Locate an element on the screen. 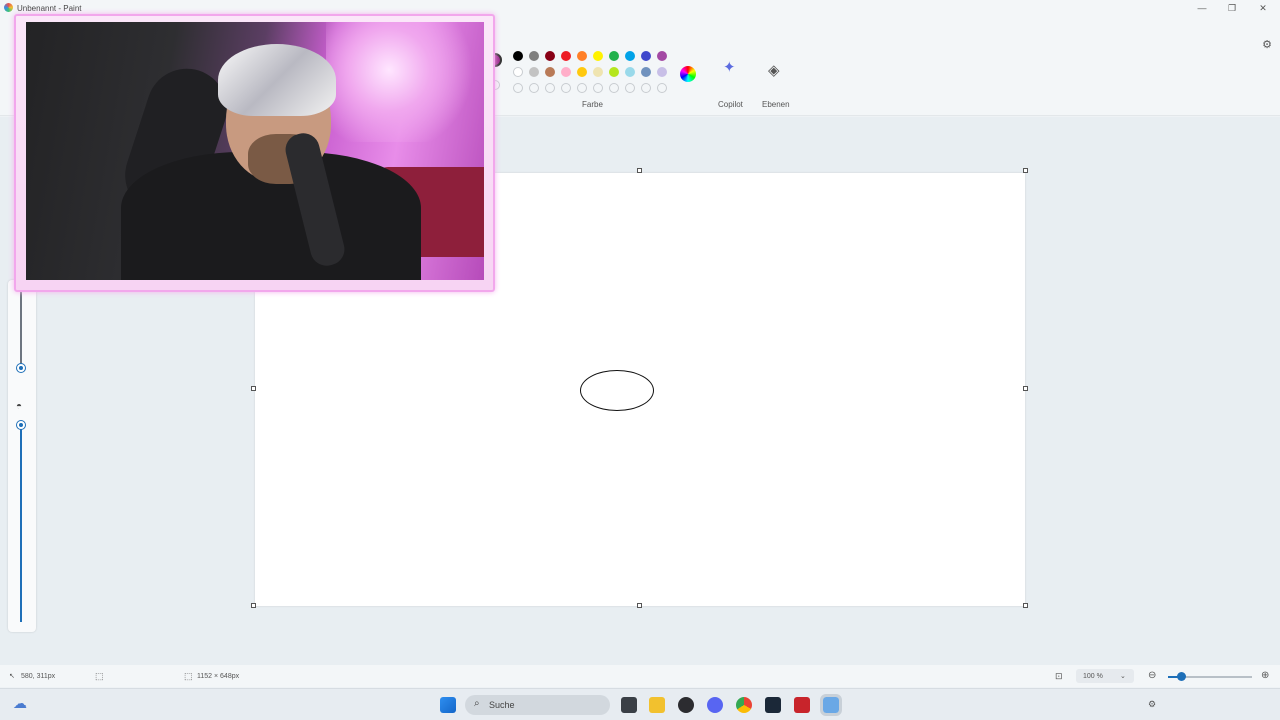 The image size is (1280, 720). canvas-size: 1152 × 648px is located at coordinates (218, 676).